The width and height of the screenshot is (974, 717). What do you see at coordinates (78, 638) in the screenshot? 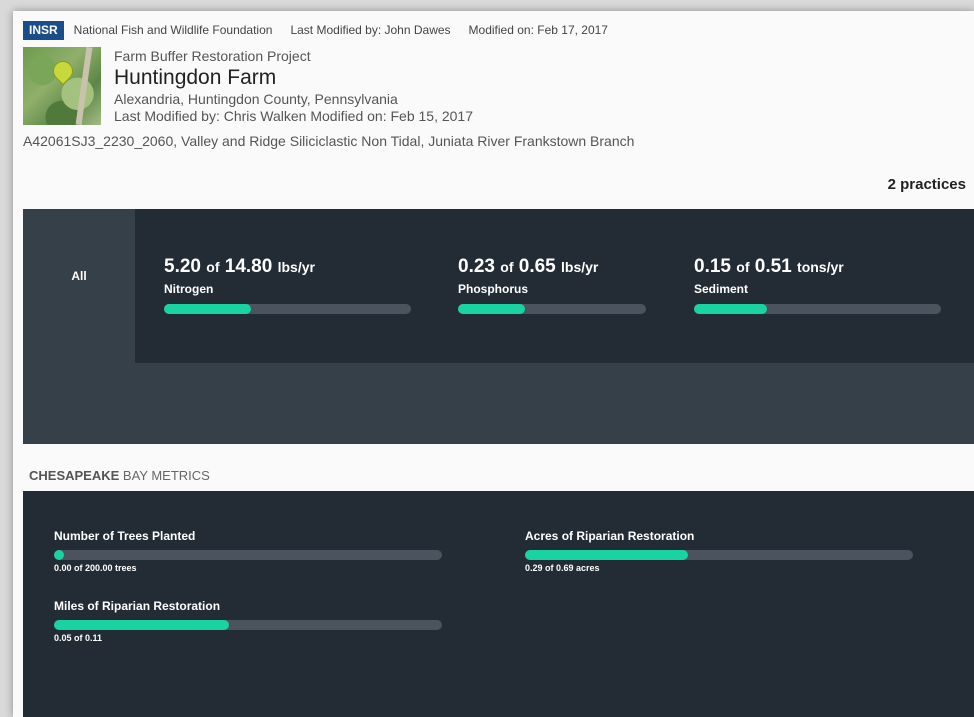
I see `riparian-miles-detail: 0.05 of 0.11` at bounding box center [78, 638].